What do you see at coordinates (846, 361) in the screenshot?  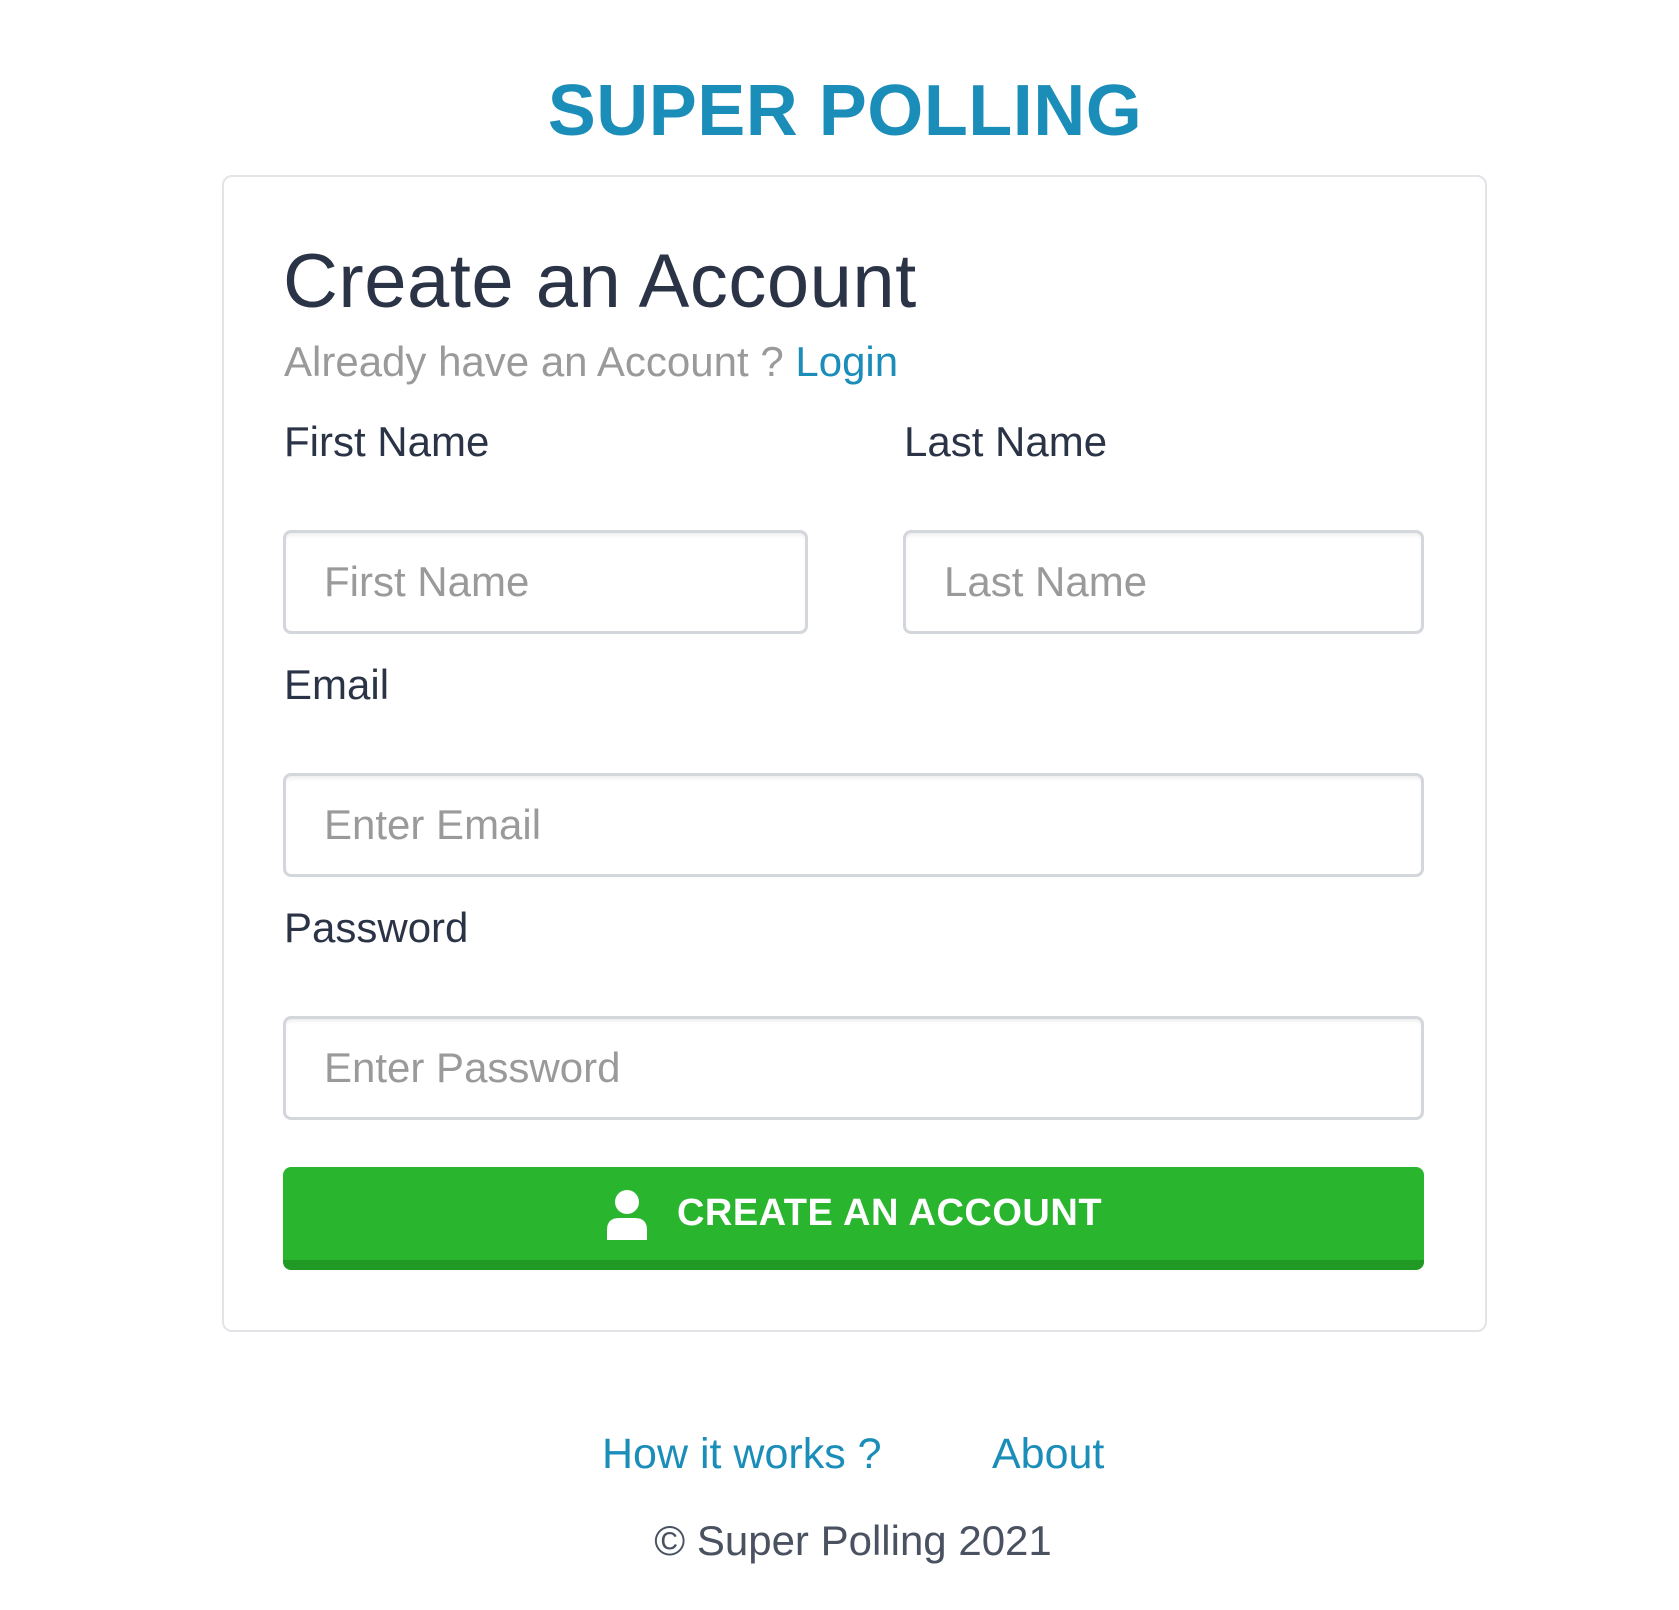 I see `login-link: Login` at bounding box center [846, 361].